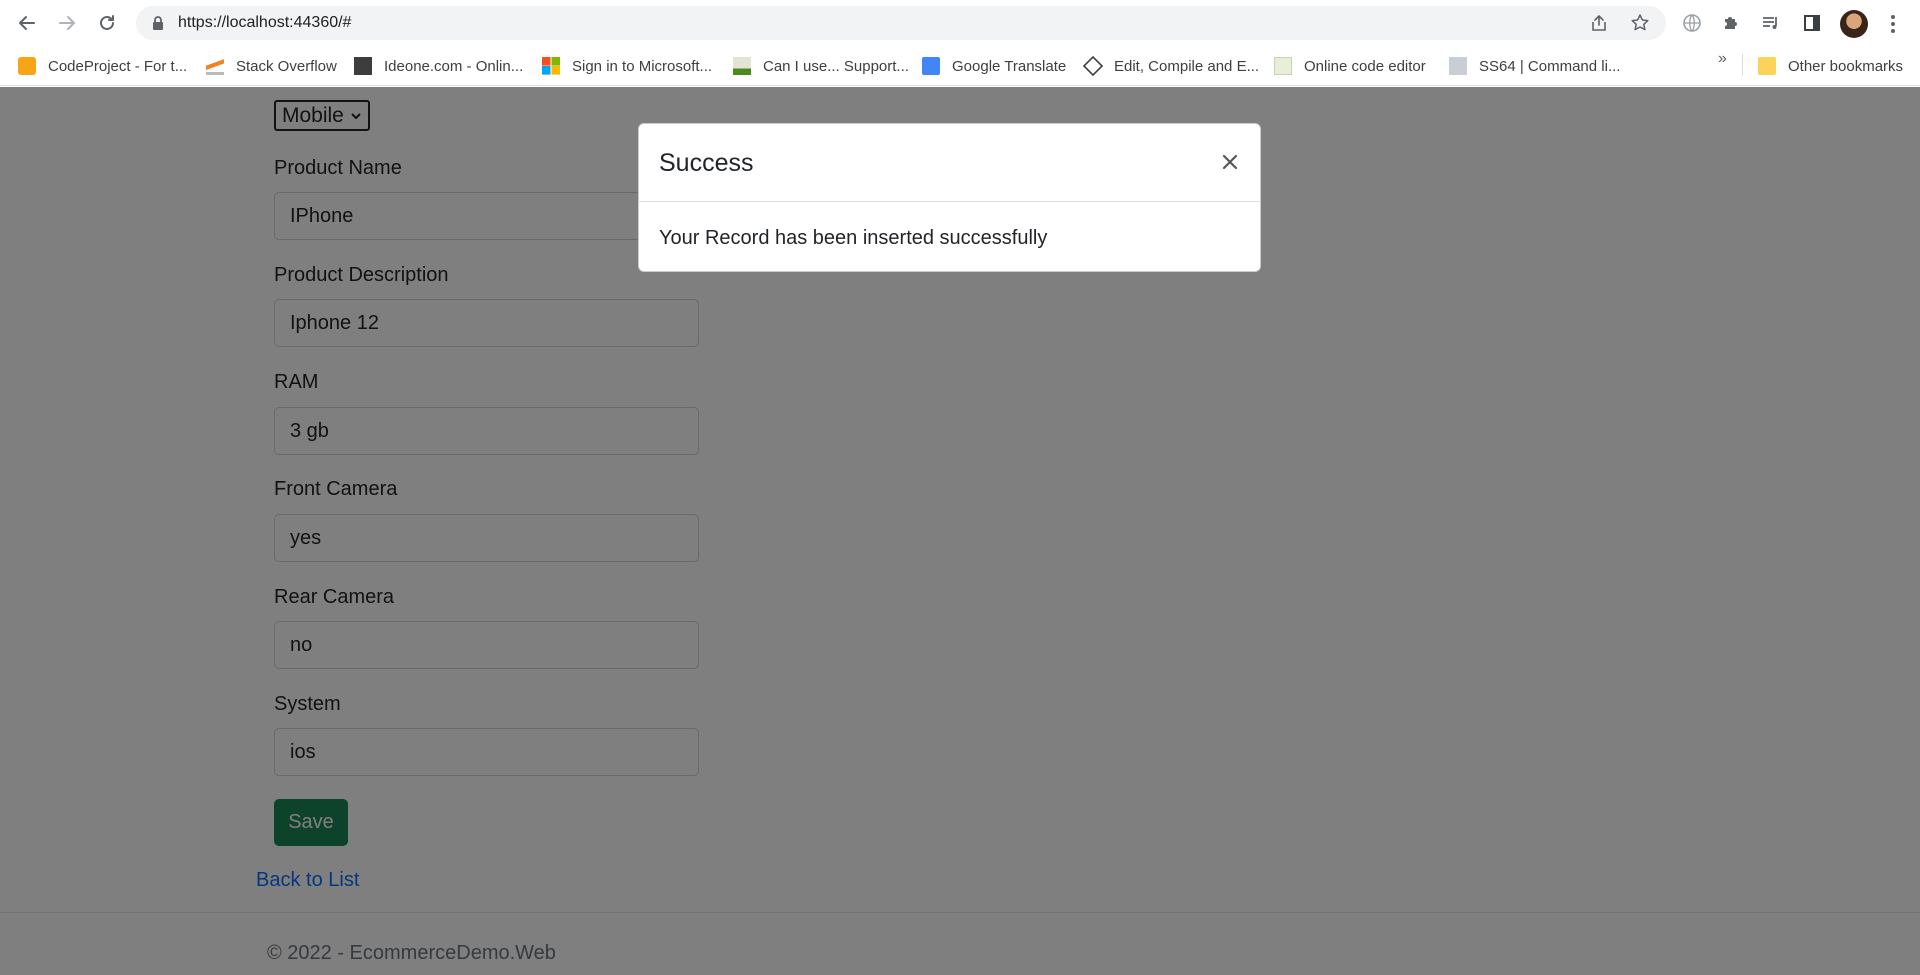 The image size is (1920, 975). What do you see at coordinates (1009, 66) in the screenshot?
I see `bookmark-label: Google Translate` at bounding box center [1009, 66].